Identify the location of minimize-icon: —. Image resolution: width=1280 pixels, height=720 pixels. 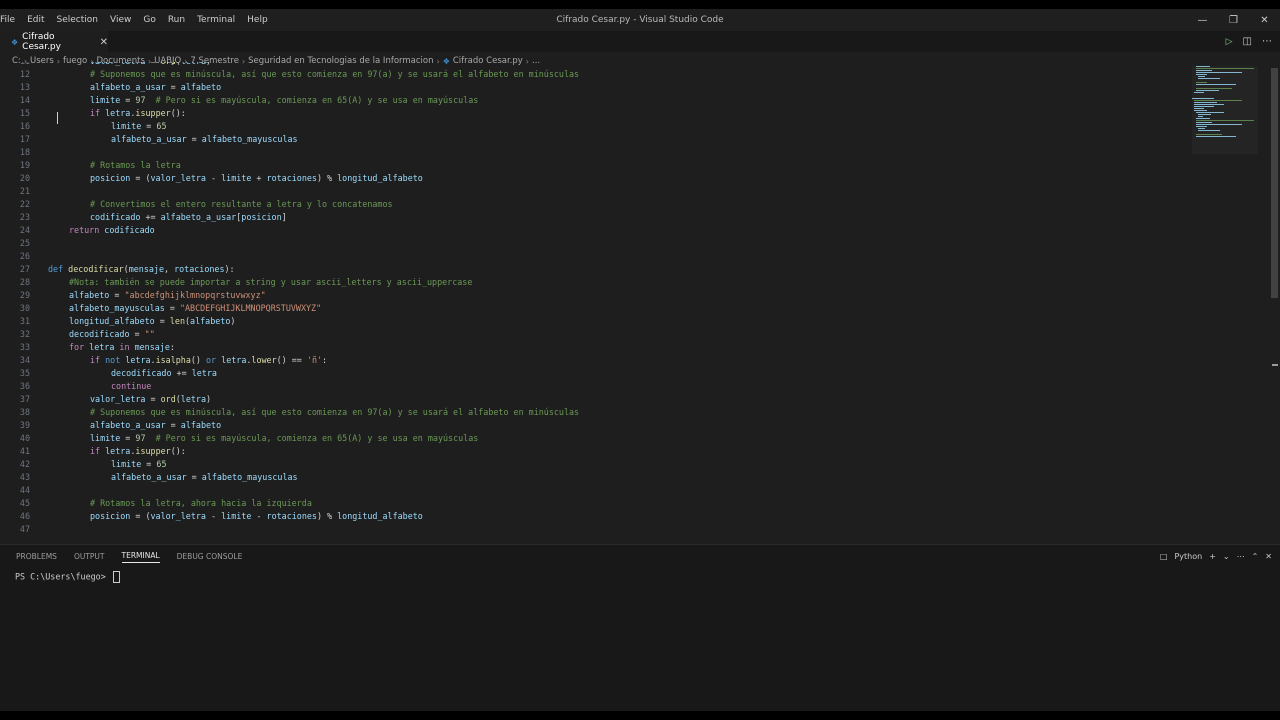
(1202, 20).